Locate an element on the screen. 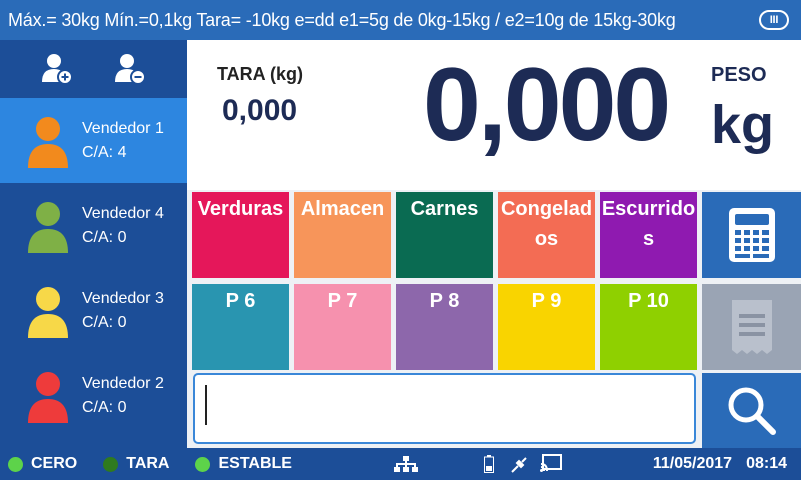 This screenshot has width=801, height=480. preset-p8-button: P 8 is located at coordinates (444, 327).